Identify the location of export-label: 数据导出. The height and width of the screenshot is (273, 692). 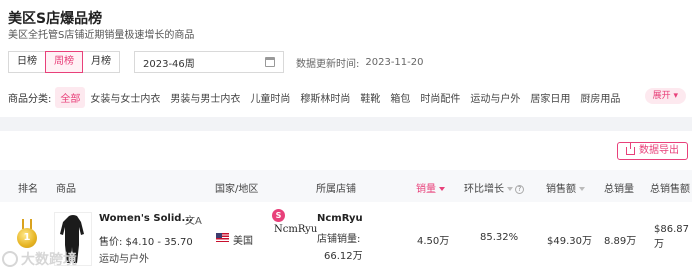
(659, 150).